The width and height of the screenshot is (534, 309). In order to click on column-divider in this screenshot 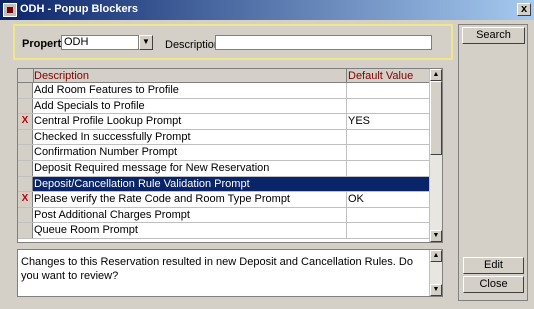, I will do `click(346, 76)`.